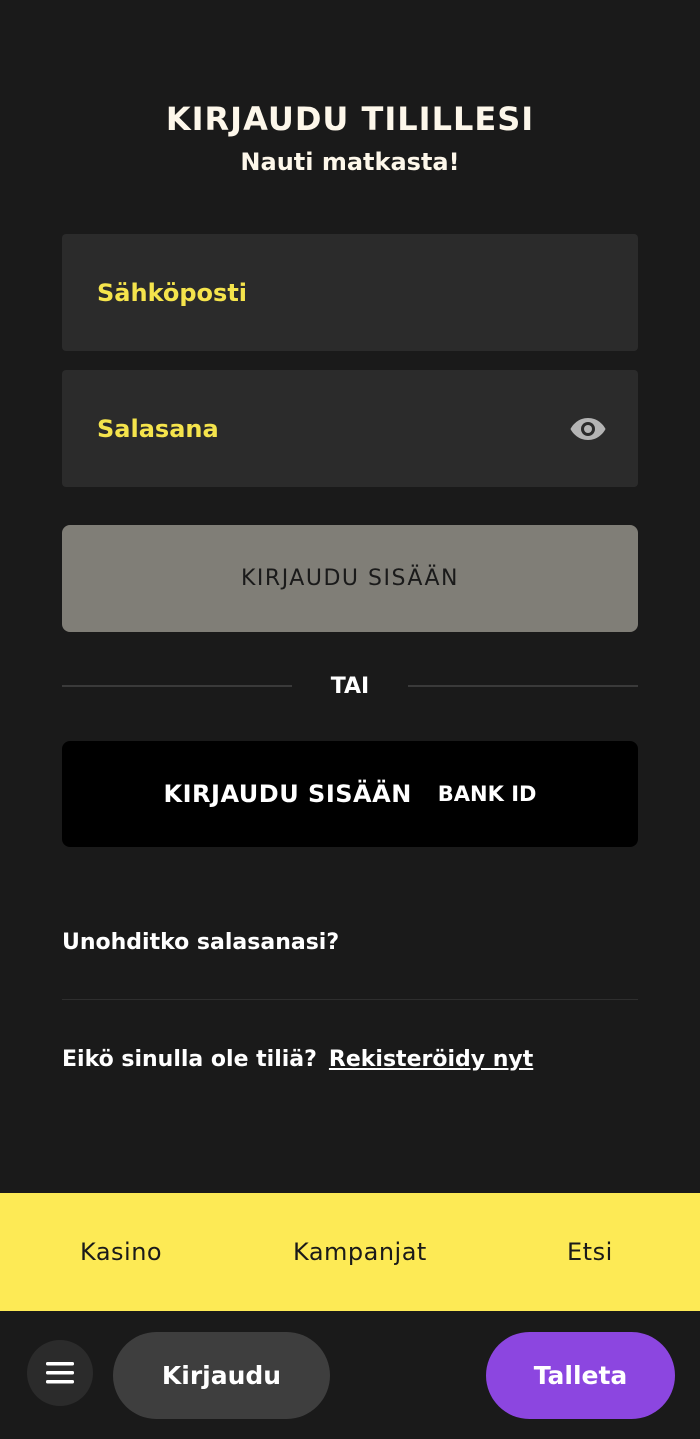 Image resolution: width=700 pixels, height=1439 pixels. I want to click on register-row: Eikö sinulla ole tiliä? Rekisteröidy nyt, so click(297, 1059).